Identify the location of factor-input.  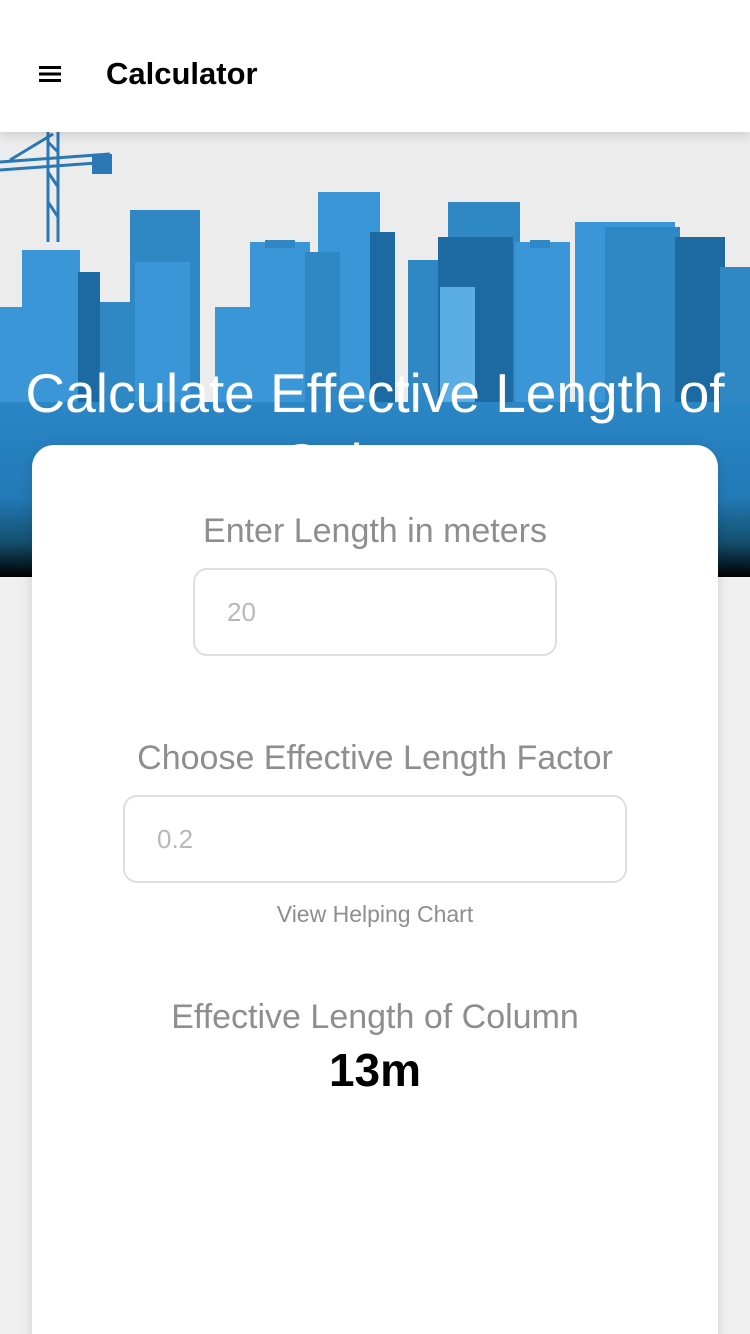
(375, 839).